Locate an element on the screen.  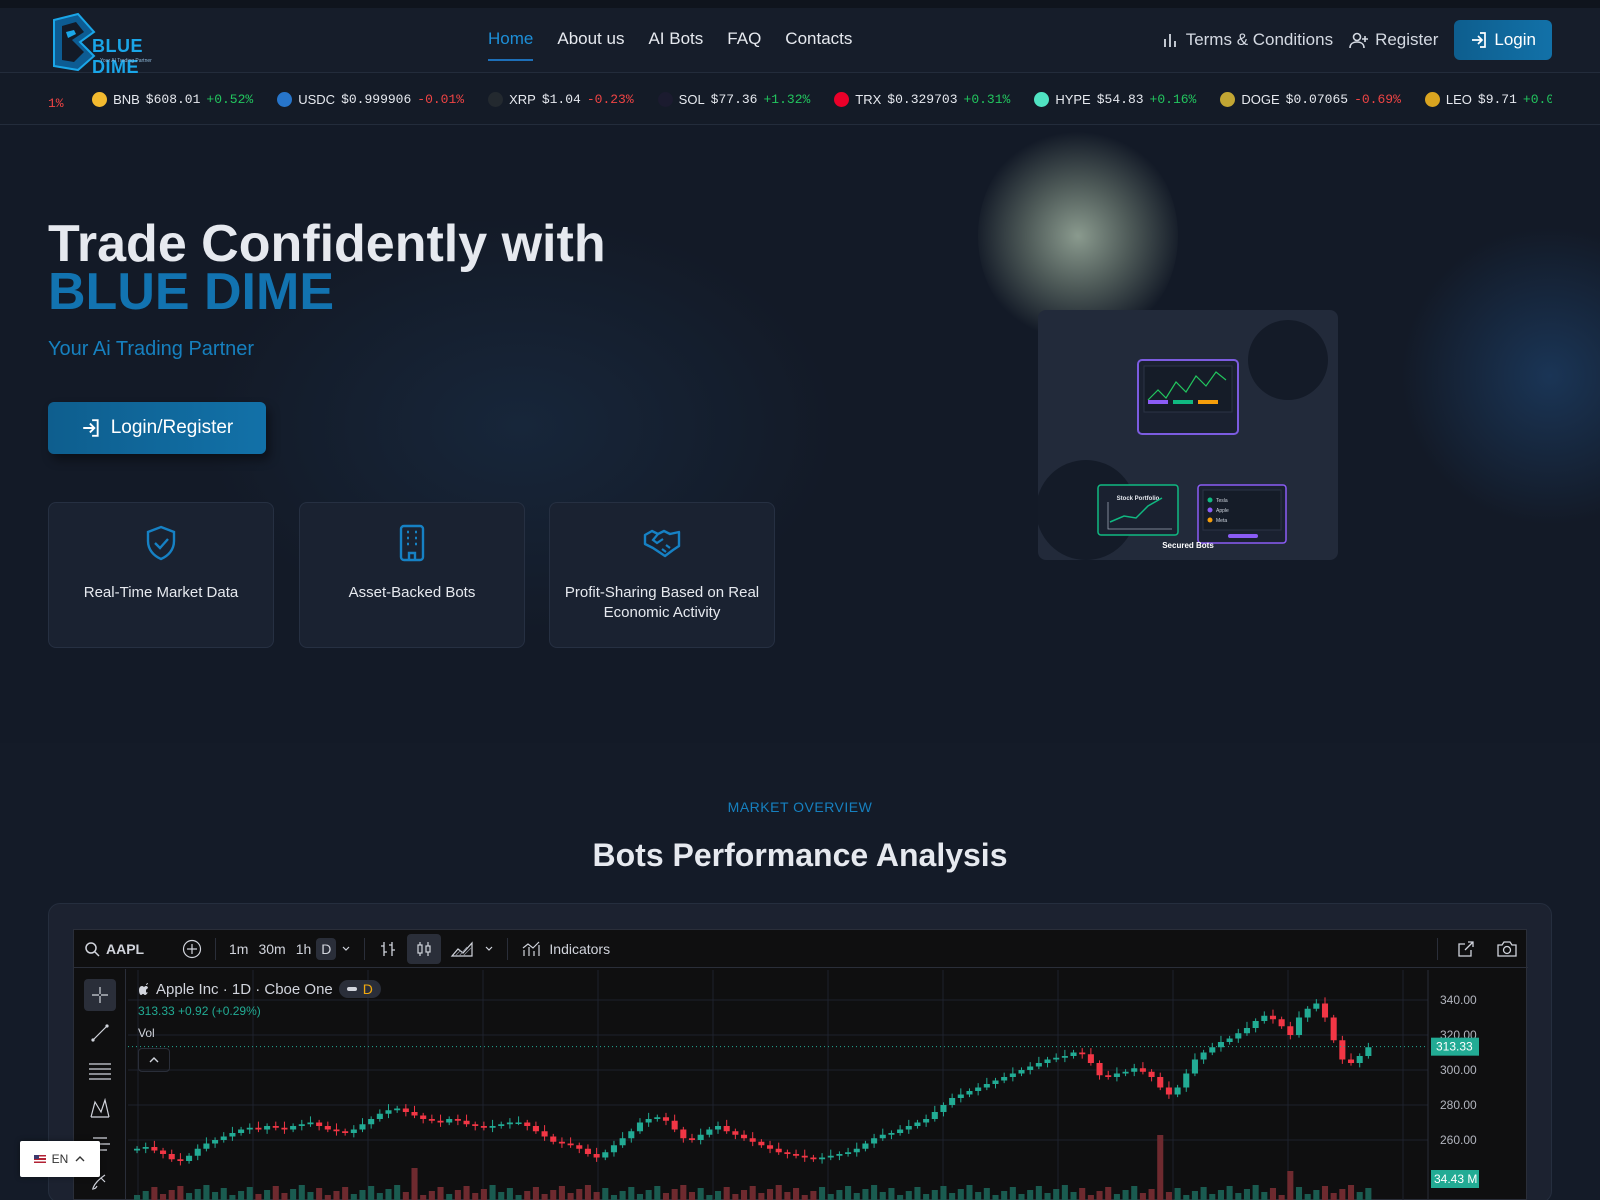
symbol-search: AAPL is located at coordinates (125, 949).